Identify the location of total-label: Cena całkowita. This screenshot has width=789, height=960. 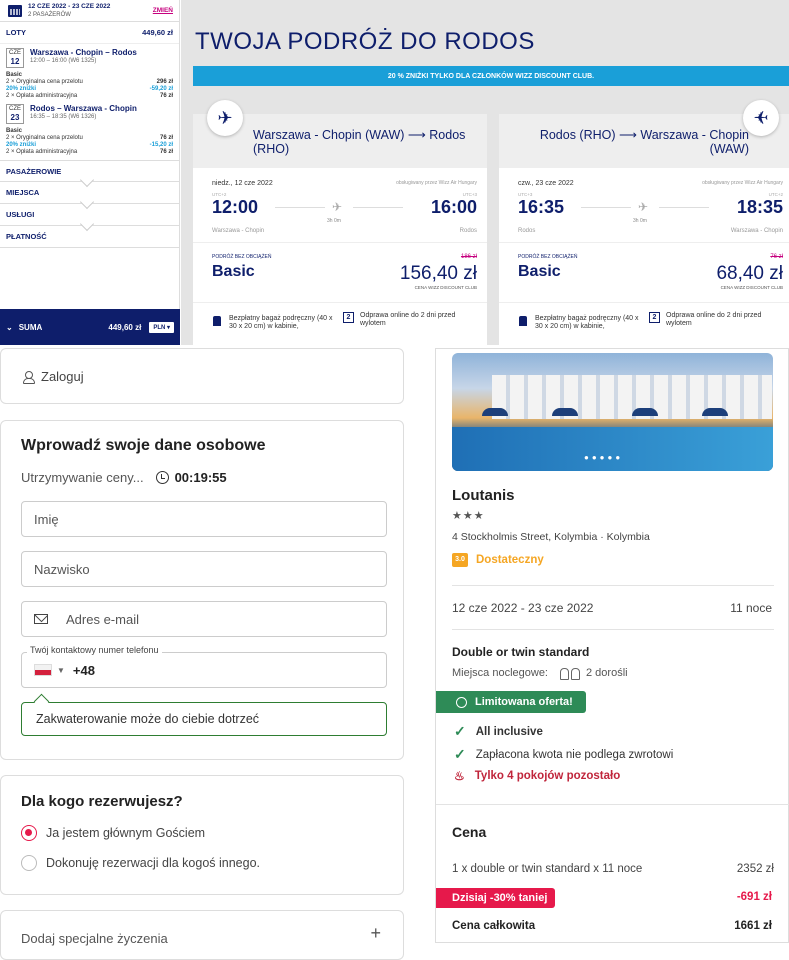
(494, 926).